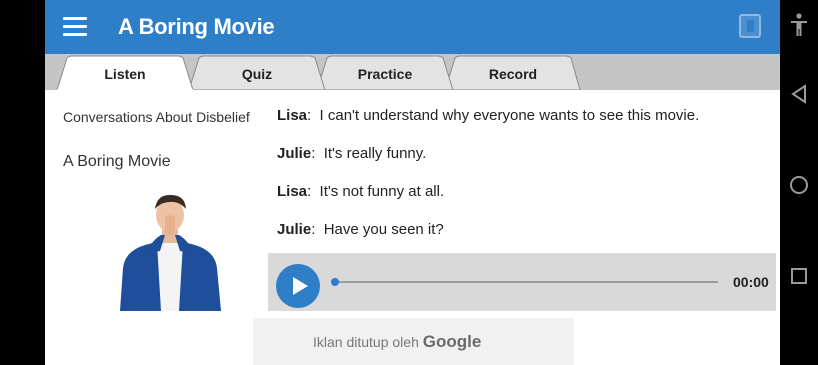  I want to click on dialogue-line: Julie: It's really funny., so click(352, 153).